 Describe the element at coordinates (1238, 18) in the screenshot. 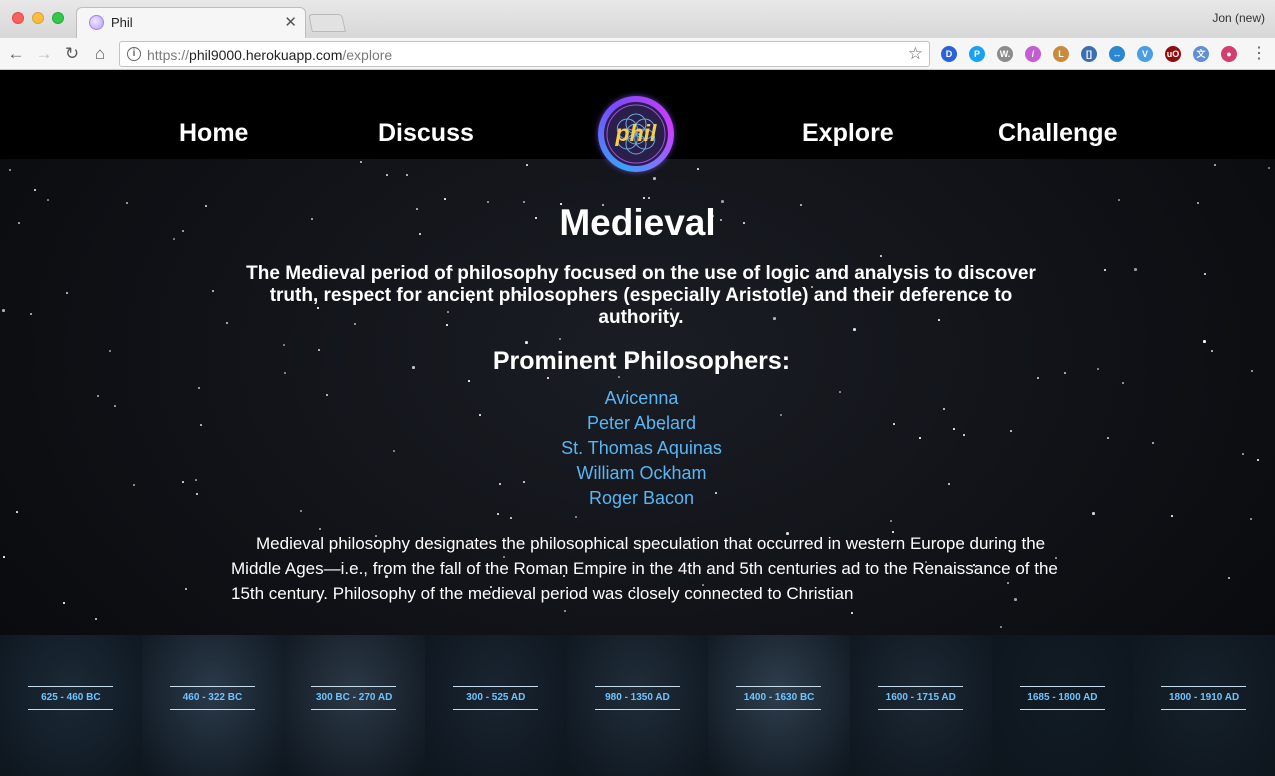

I see `profile-name: Jon (new)` at that location.